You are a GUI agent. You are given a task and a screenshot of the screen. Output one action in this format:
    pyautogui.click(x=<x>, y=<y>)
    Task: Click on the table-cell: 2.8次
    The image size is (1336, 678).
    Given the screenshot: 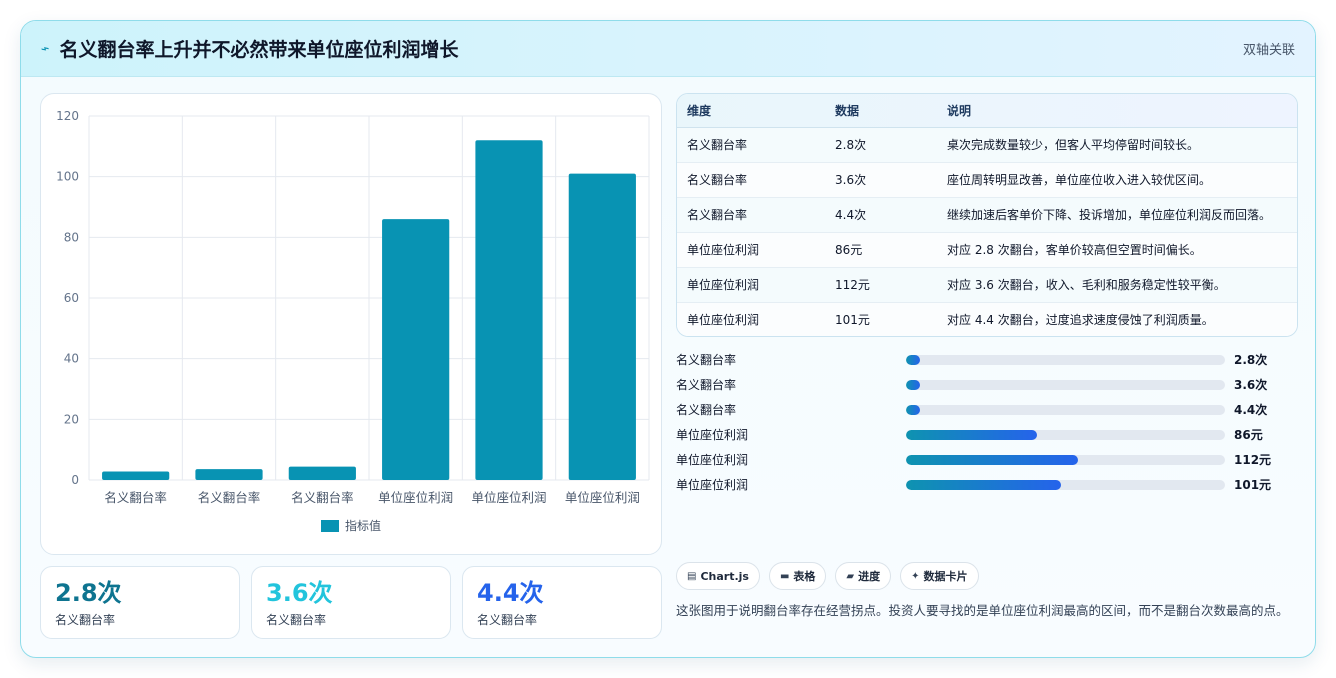 What is the action you would take?
    pyautogui.click(x=881, y=145)
    